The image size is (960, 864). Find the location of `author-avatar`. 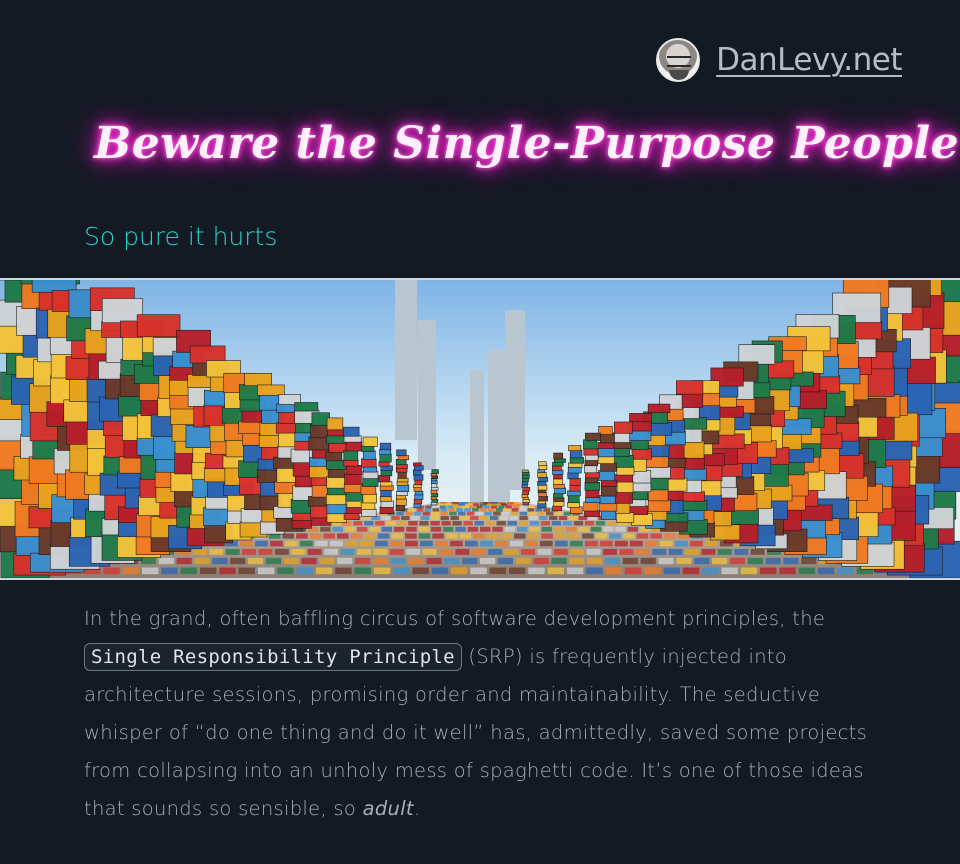

author-avatar is located at coordinates (678, 60).